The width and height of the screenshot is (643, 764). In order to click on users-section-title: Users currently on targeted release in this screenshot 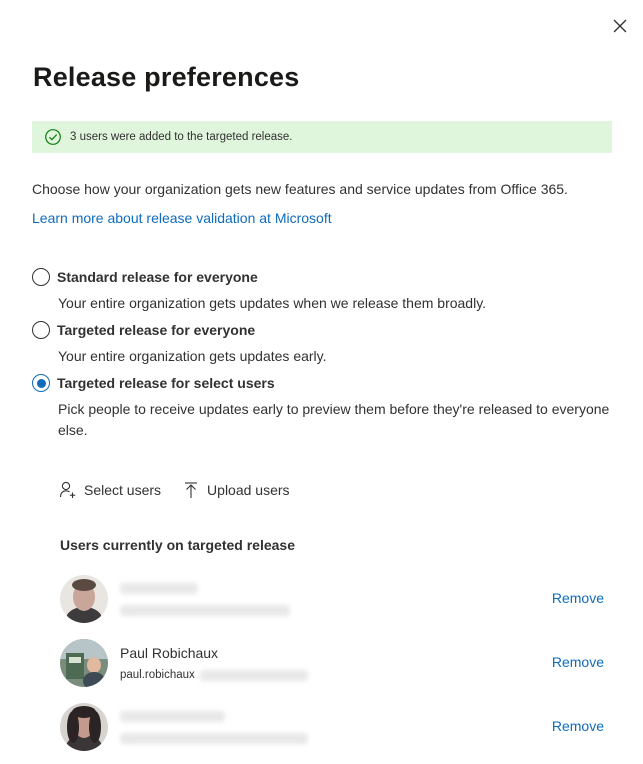, I will do `click(177, 545)`.